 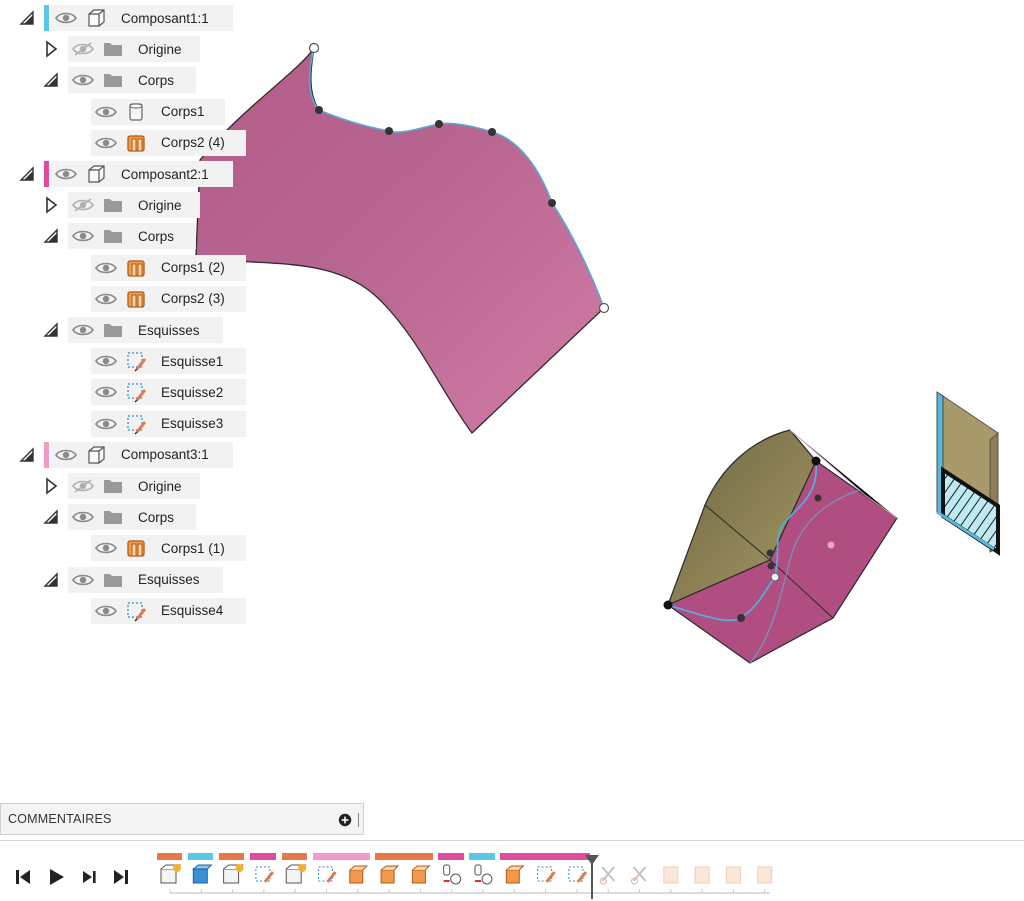 I want to click on browser-node-pill: Corps1, so click(x=158, y=111).